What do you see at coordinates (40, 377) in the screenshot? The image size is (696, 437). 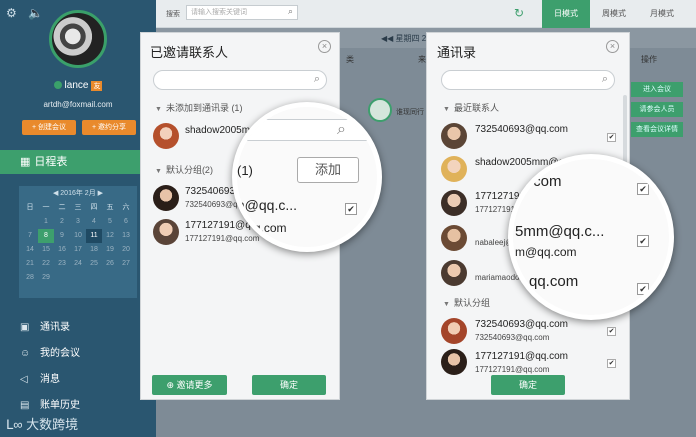 I see `sidebar-item-messages: ◁ 消息` at bounding box center [40, 377].